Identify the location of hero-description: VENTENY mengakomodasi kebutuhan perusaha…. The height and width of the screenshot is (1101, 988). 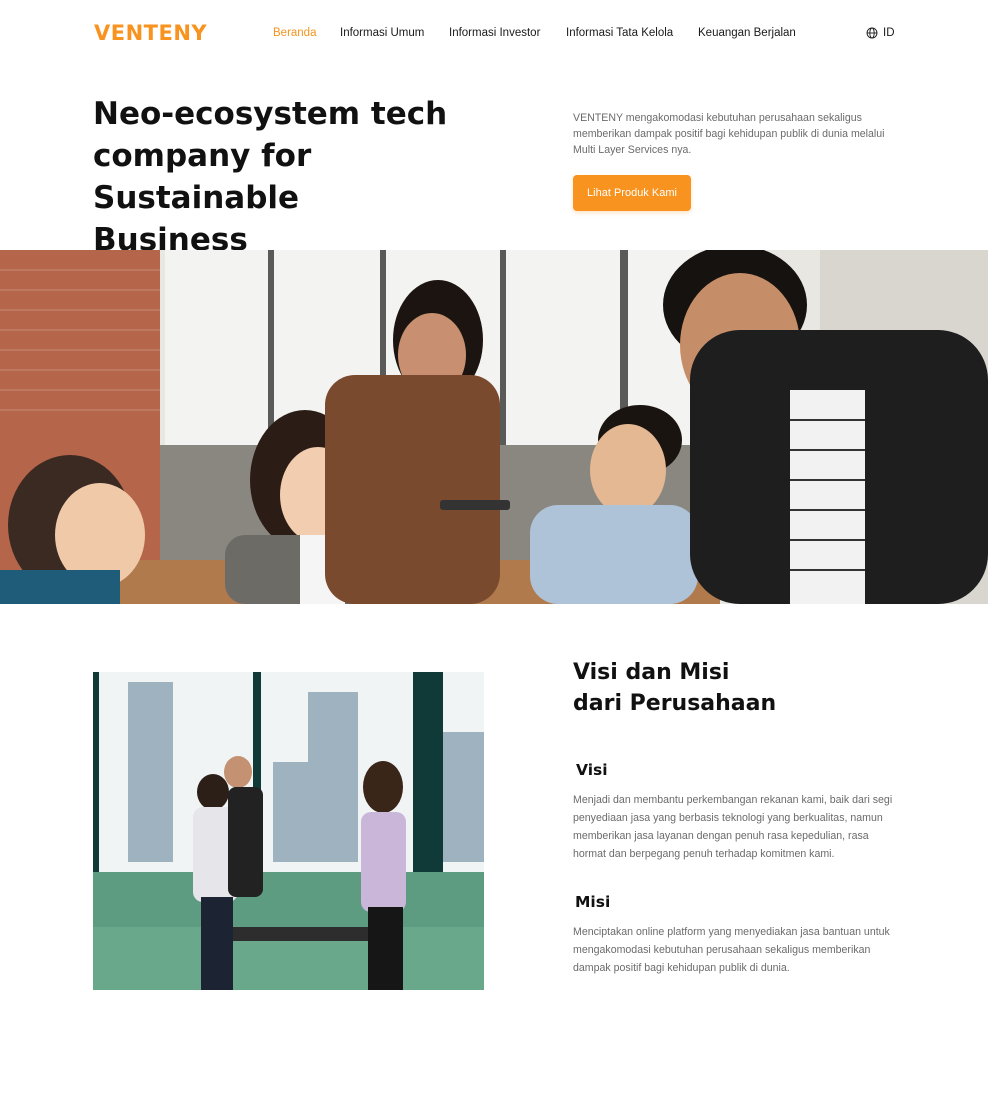
(729, 134).